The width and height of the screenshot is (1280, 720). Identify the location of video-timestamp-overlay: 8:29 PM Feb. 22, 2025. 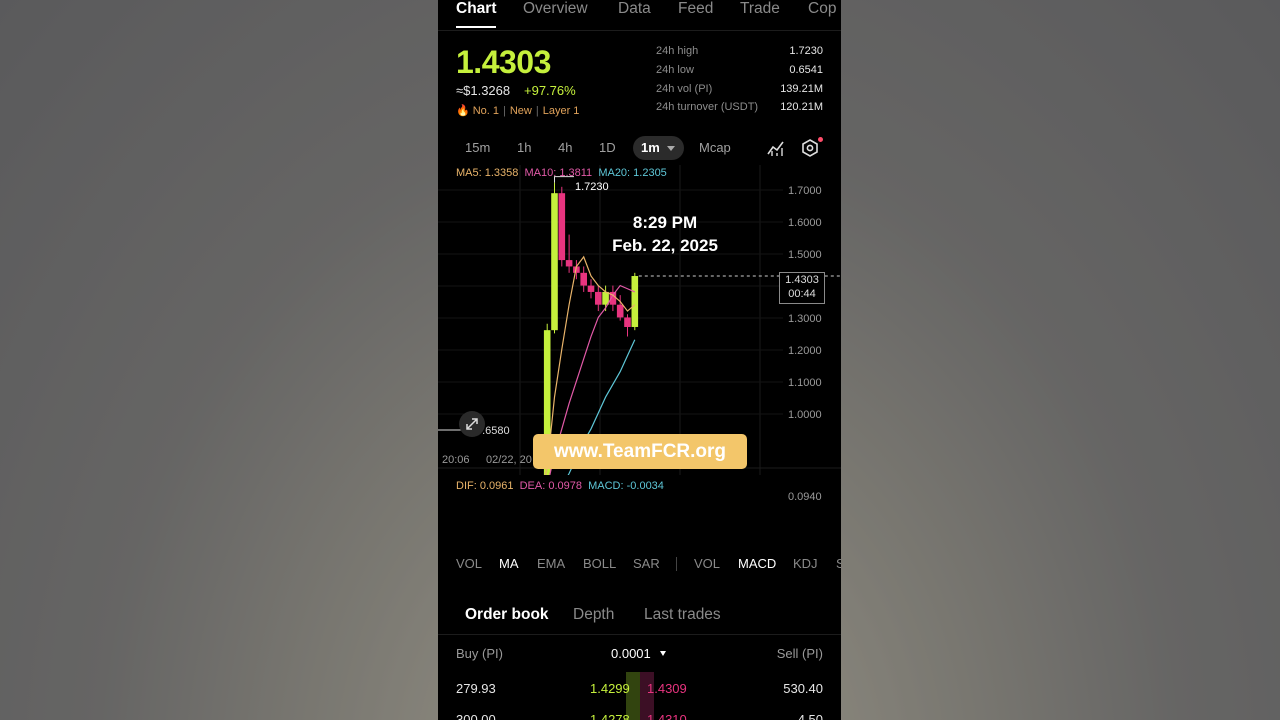
(665, 234).